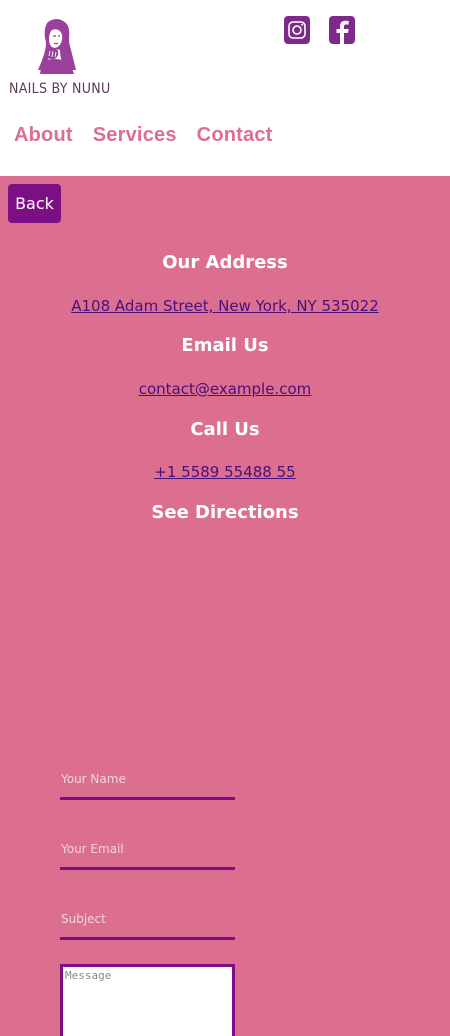 This screenshot has height=1036, width=450. Describe the element at coordinates (135, 135) in the screenshot. I see `nav-services: Services` at that location.